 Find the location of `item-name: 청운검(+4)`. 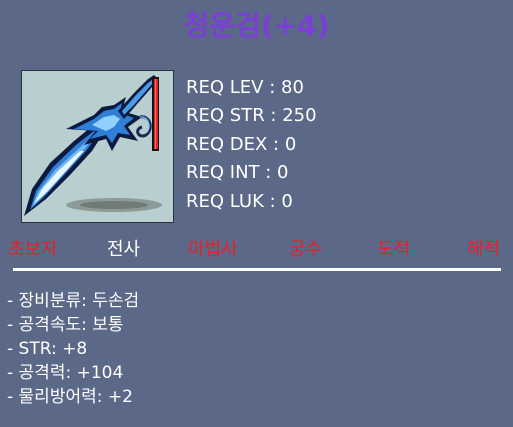

item-name: 청운검(+4) is located at coordinates (256, 25).